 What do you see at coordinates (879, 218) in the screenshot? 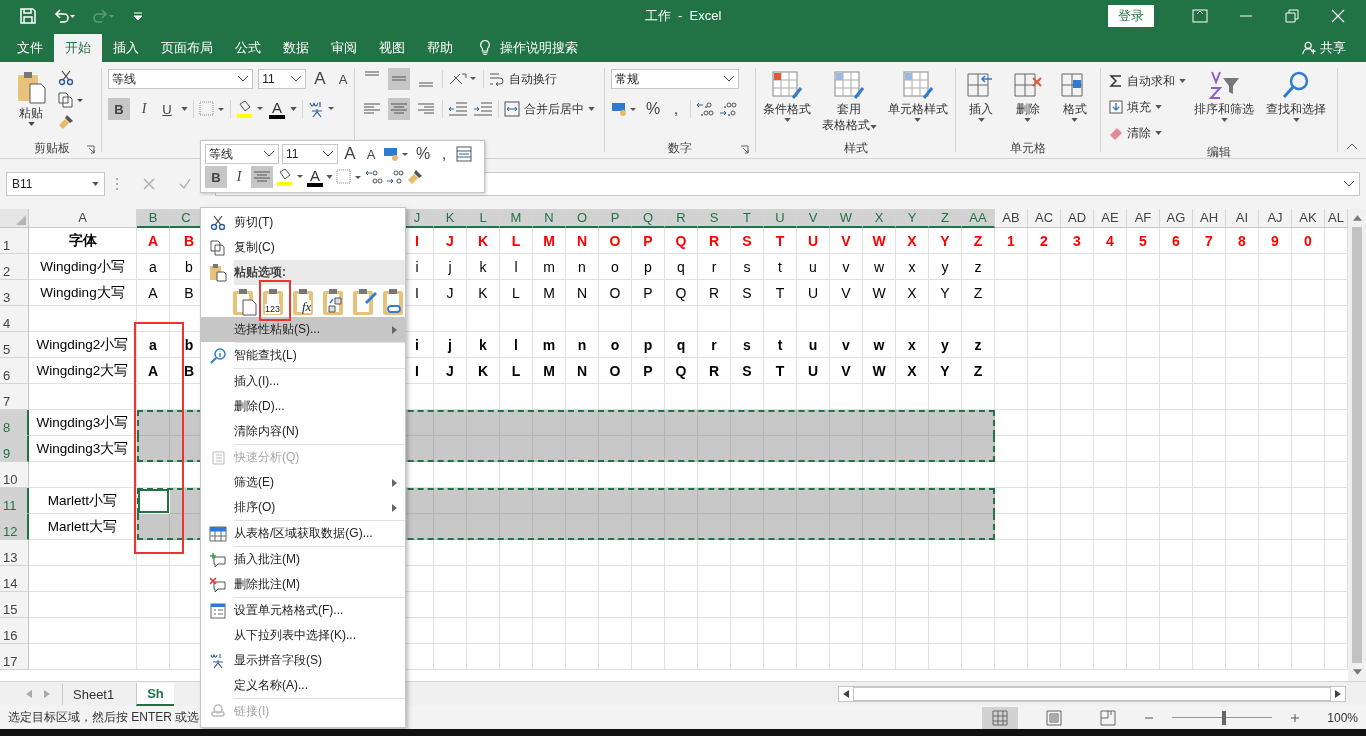
I see `column-header: X` at bounding box center [879, 218].